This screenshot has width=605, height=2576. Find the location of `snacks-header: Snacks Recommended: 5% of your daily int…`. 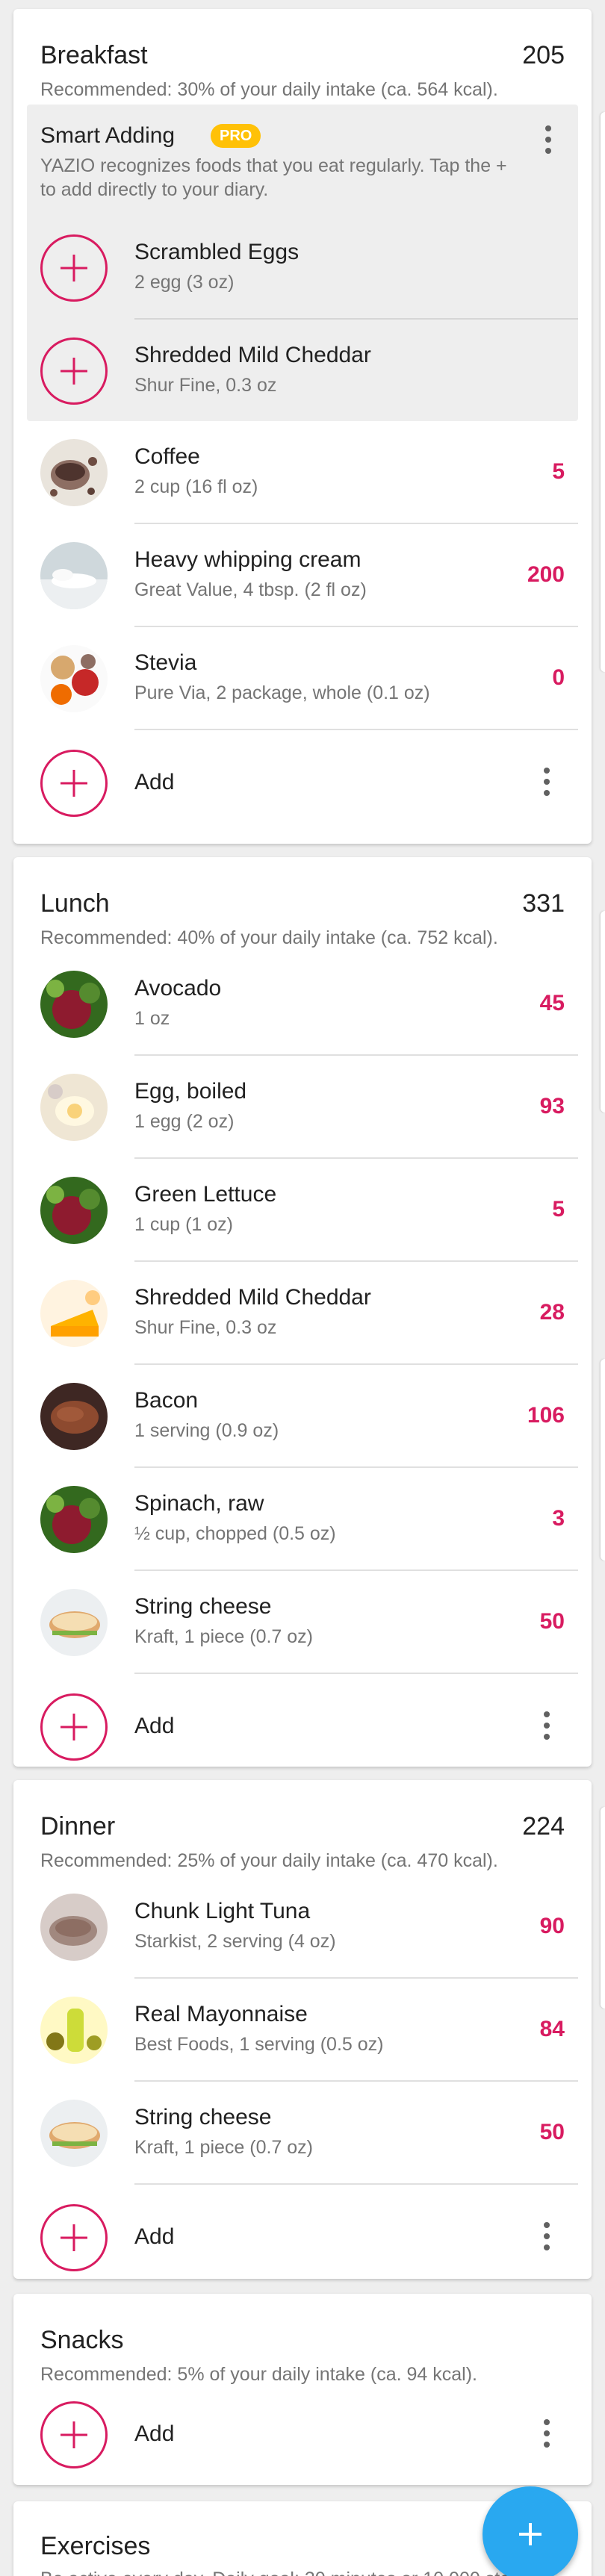

snacks-header: Snacks Recommended: 5% of your daily int… is located at coordinates (302, 2341).